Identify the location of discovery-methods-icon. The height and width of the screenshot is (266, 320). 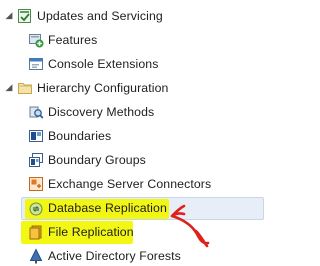
(36, 112).